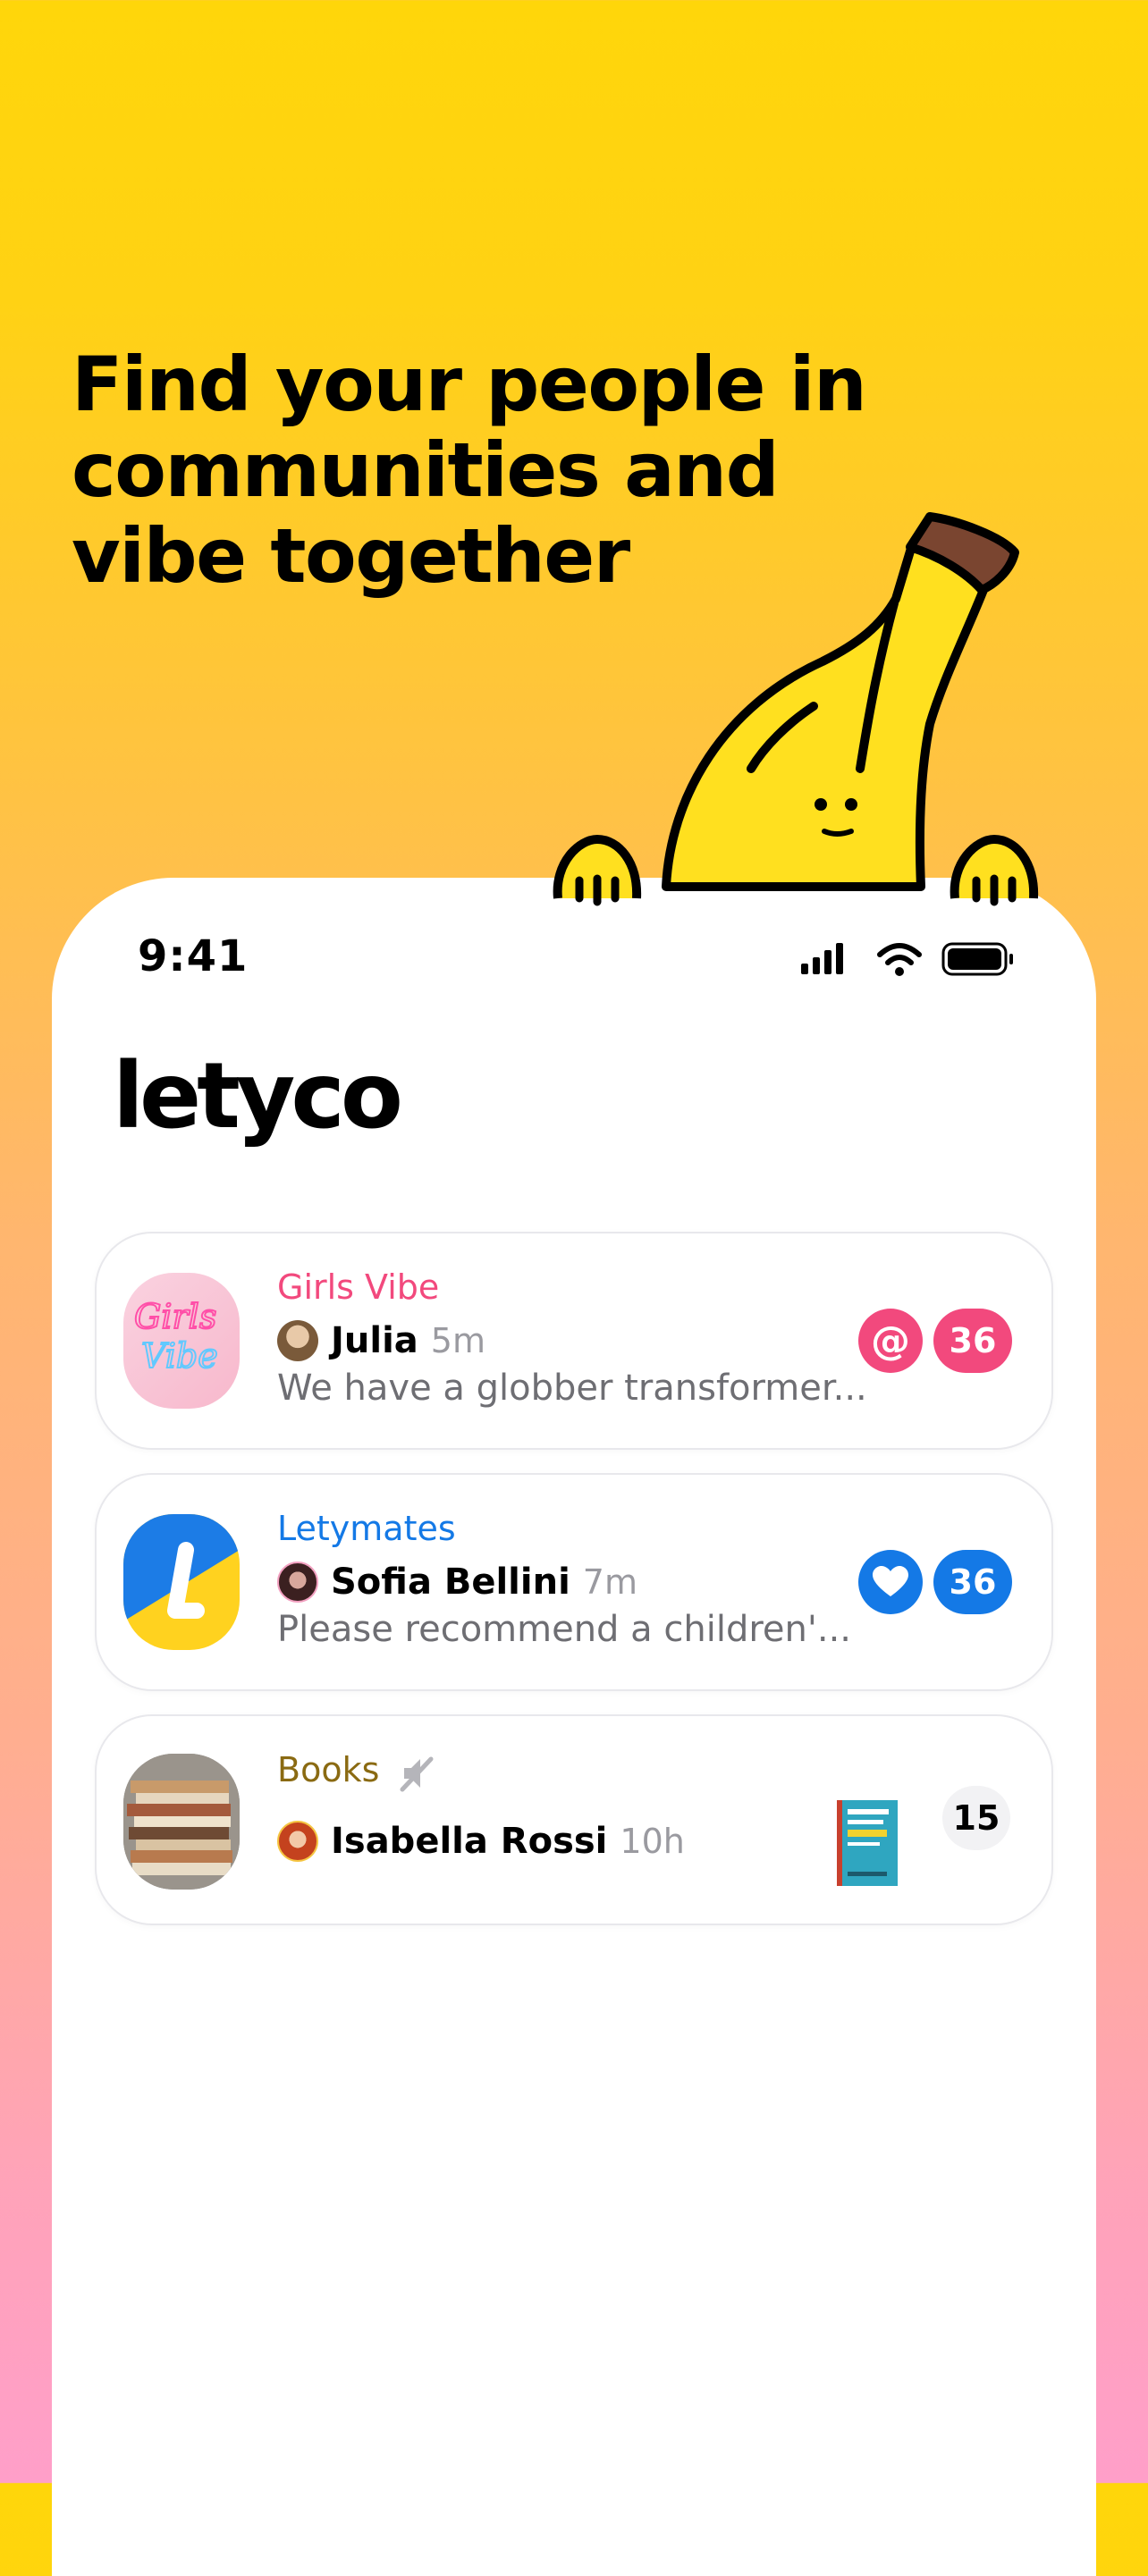  I want to click on wifi-icon, so click(899, 960).